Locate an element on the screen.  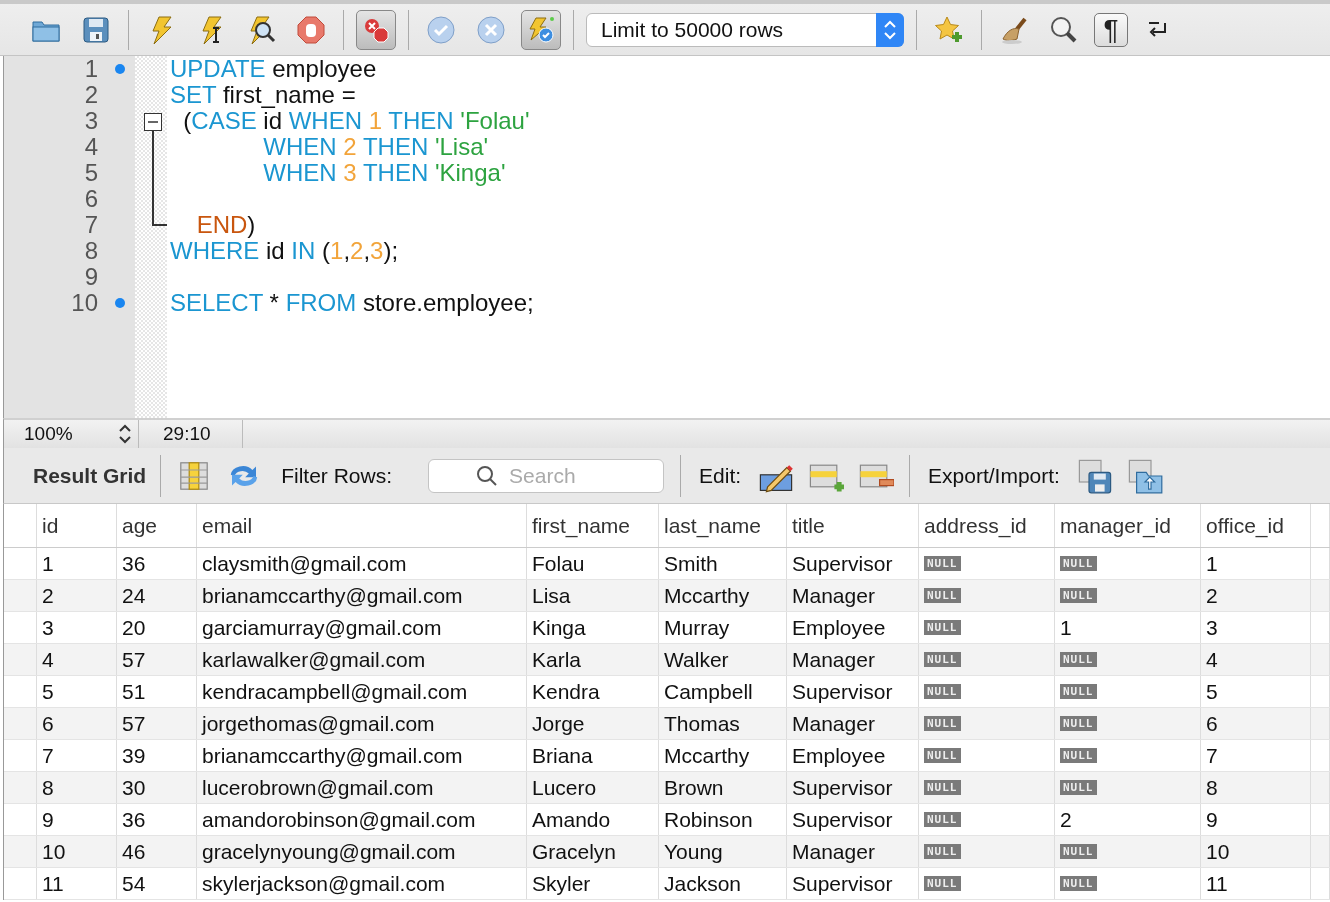
table-cell: 36 is located at coordinates (134, 563).